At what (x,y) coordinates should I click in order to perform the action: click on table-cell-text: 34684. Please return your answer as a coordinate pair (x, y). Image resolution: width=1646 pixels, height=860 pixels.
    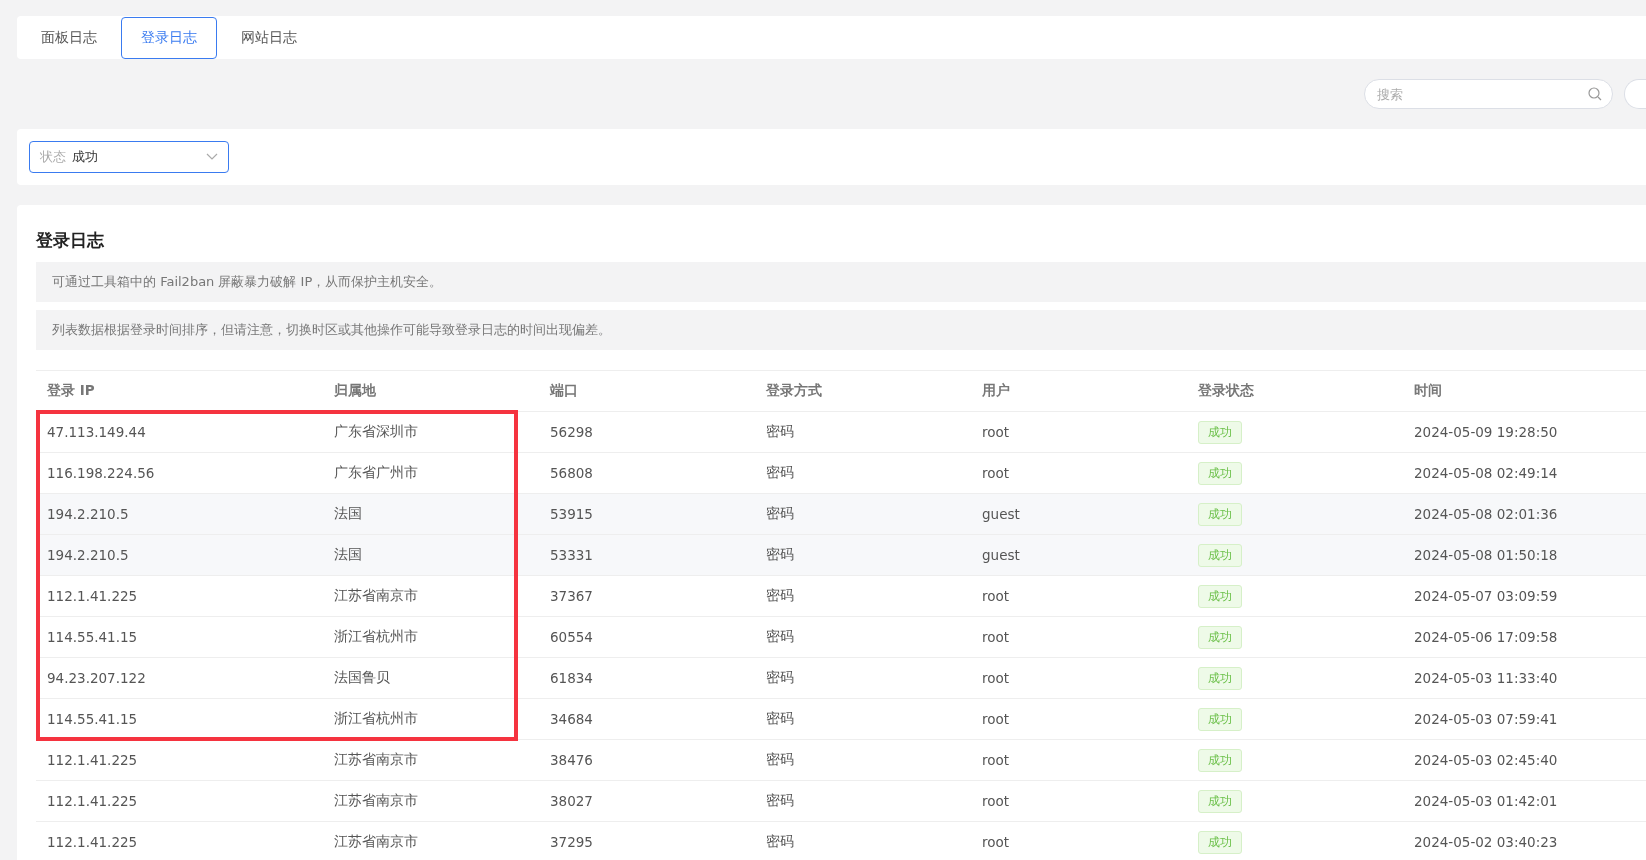
    Looking at the image, I should click on (571, 719).